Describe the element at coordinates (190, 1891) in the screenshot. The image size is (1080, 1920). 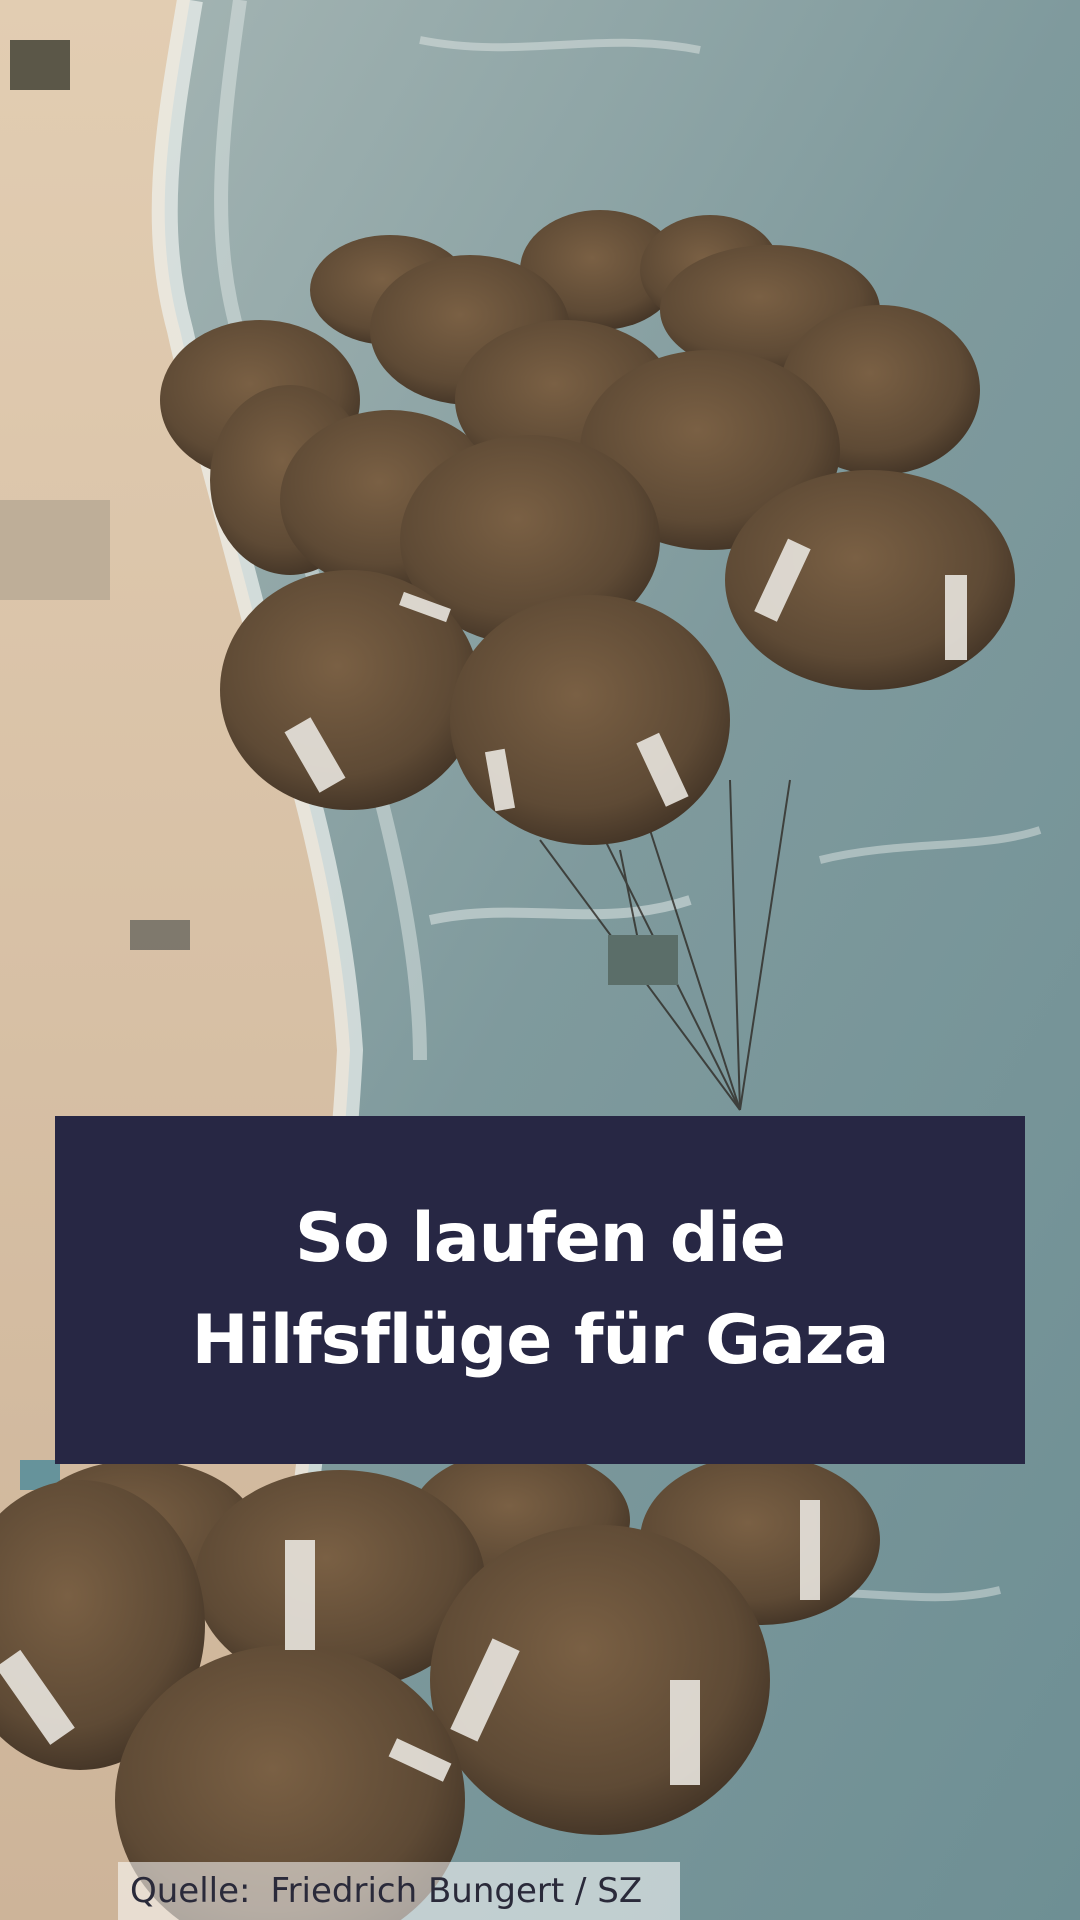
I see `credit-label: Quelle:` at that location.